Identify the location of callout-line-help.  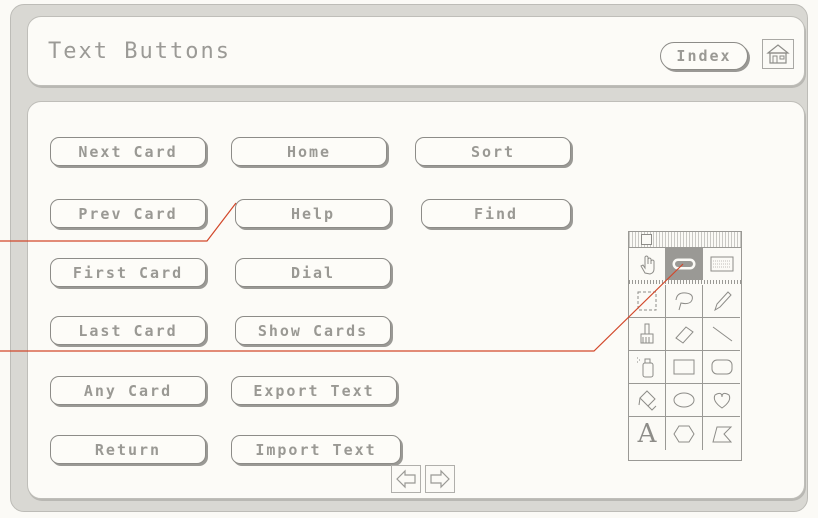
(118, 222).